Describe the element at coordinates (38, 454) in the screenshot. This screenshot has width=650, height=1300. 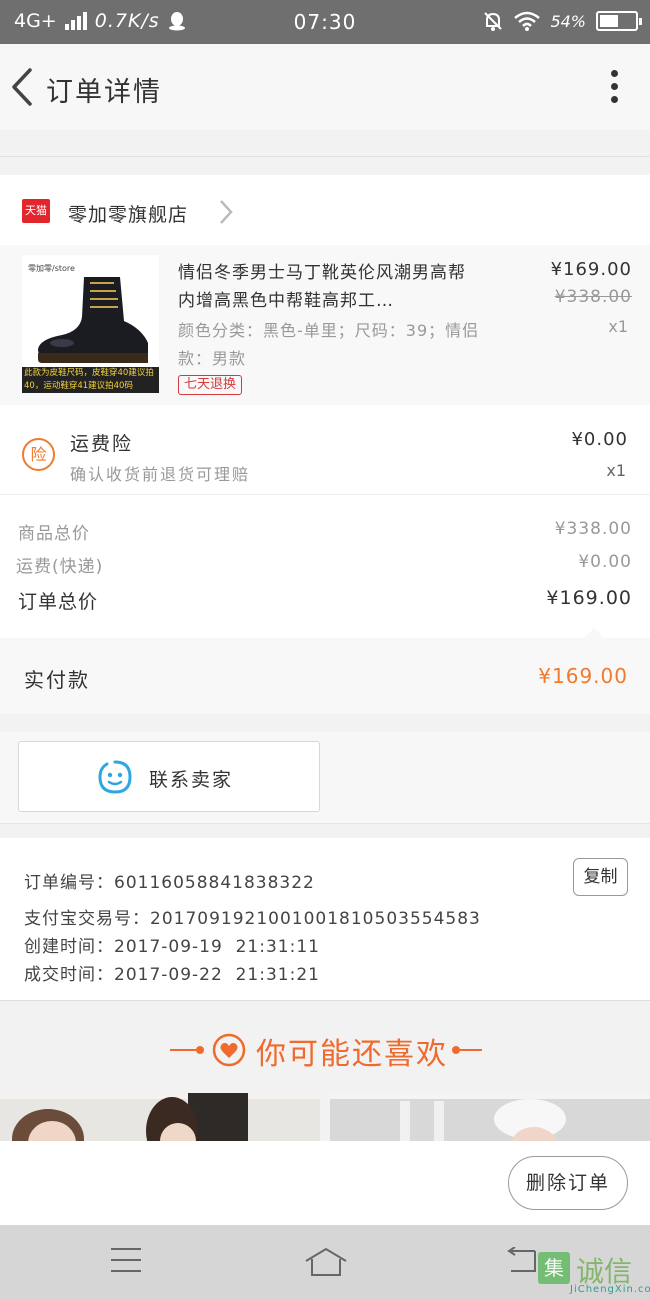
I see `insurance-icon: 险` at that location.